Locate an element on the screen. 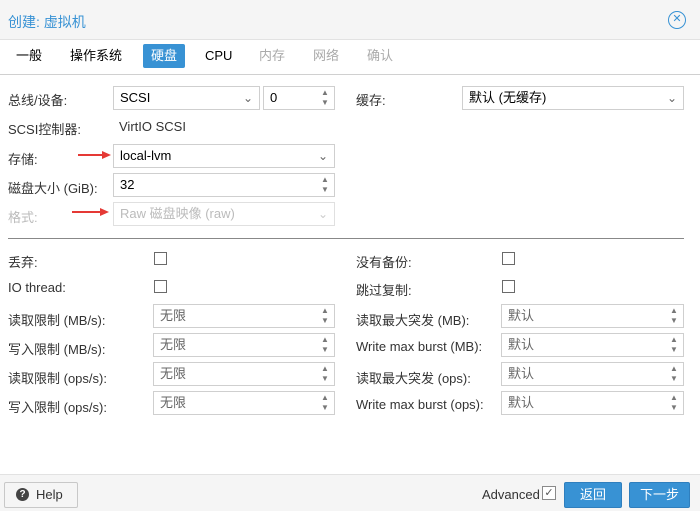 The image size is (700, 511). read-burst-mb-value: 默认 is located at coordinates (521, 315).